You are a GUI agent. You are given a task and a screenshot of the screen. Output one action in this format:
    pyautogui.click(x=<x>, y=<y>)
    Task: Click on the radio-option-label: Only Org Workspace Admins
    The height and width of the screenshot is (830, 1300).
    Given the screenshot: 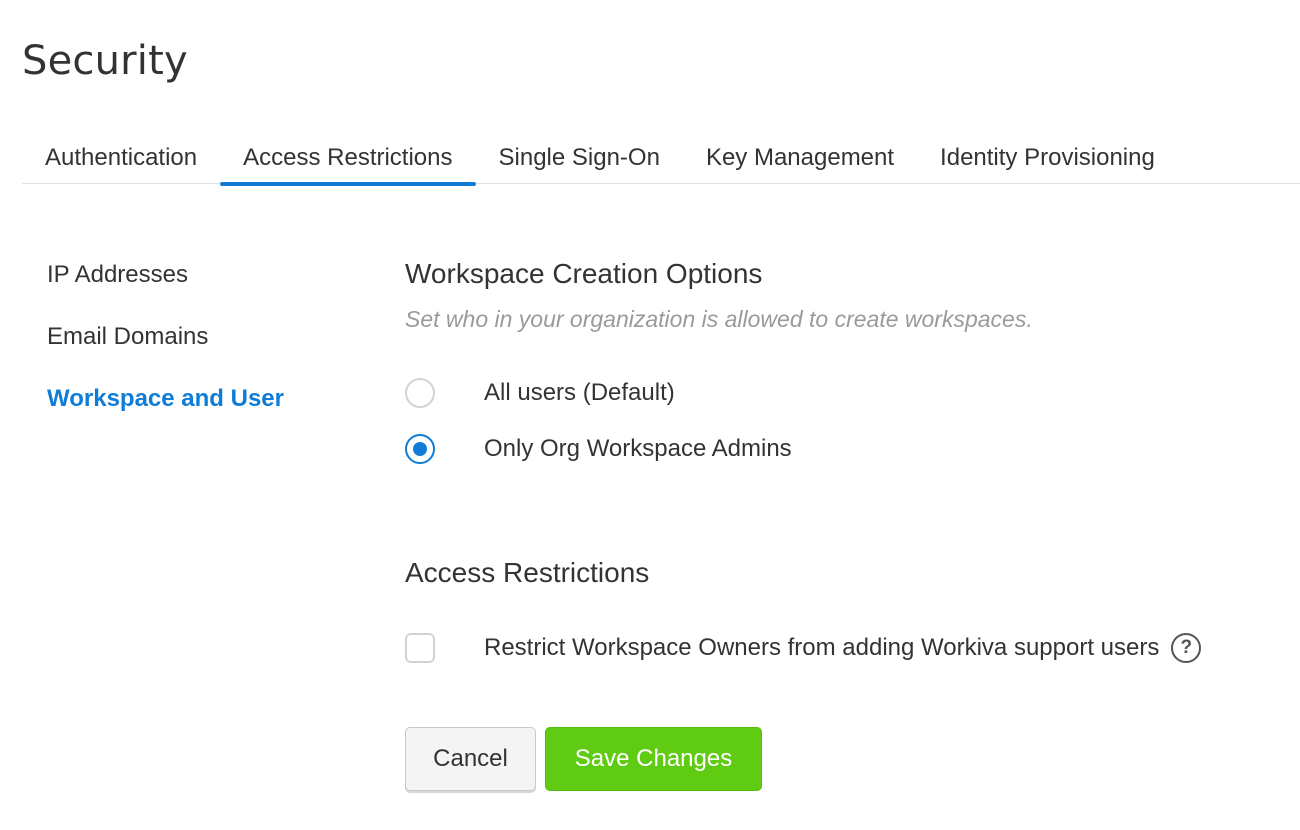 What is the action you would take?
    pyautogui.click(x=638, y=448)
    